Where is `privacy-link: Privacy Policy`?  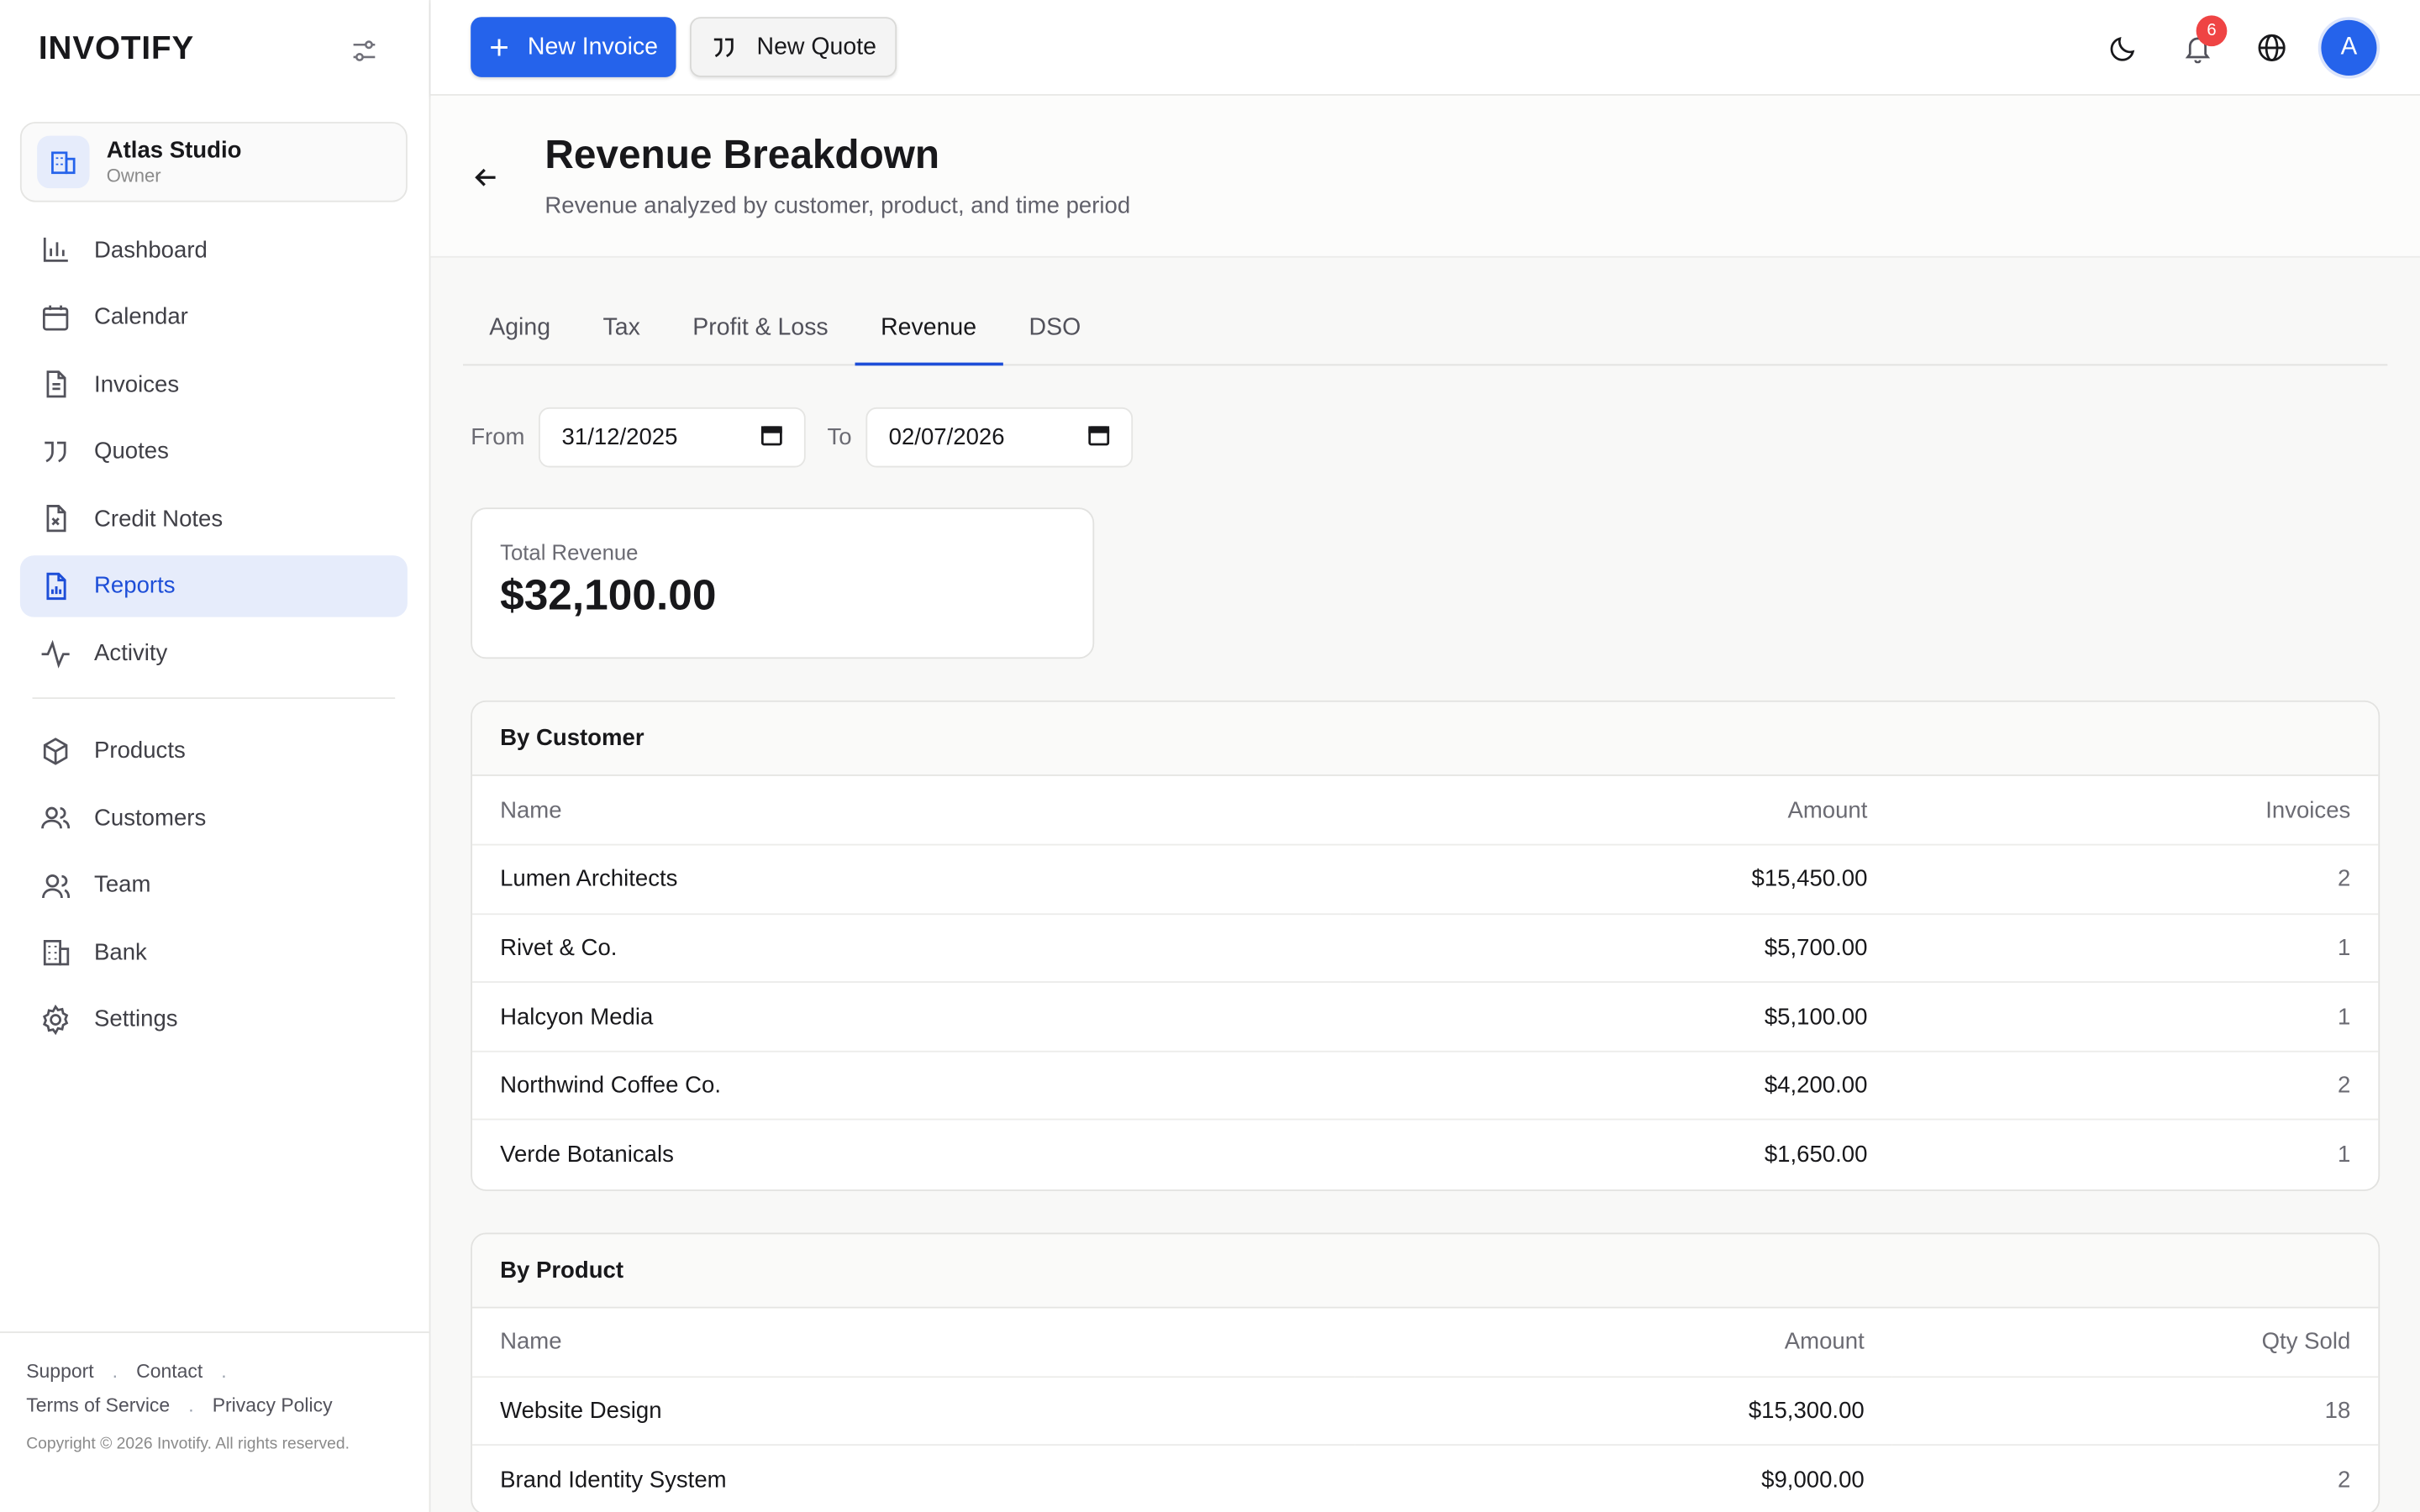
privacy-link: Privacy Policy is located at coordinates (273, 1405).